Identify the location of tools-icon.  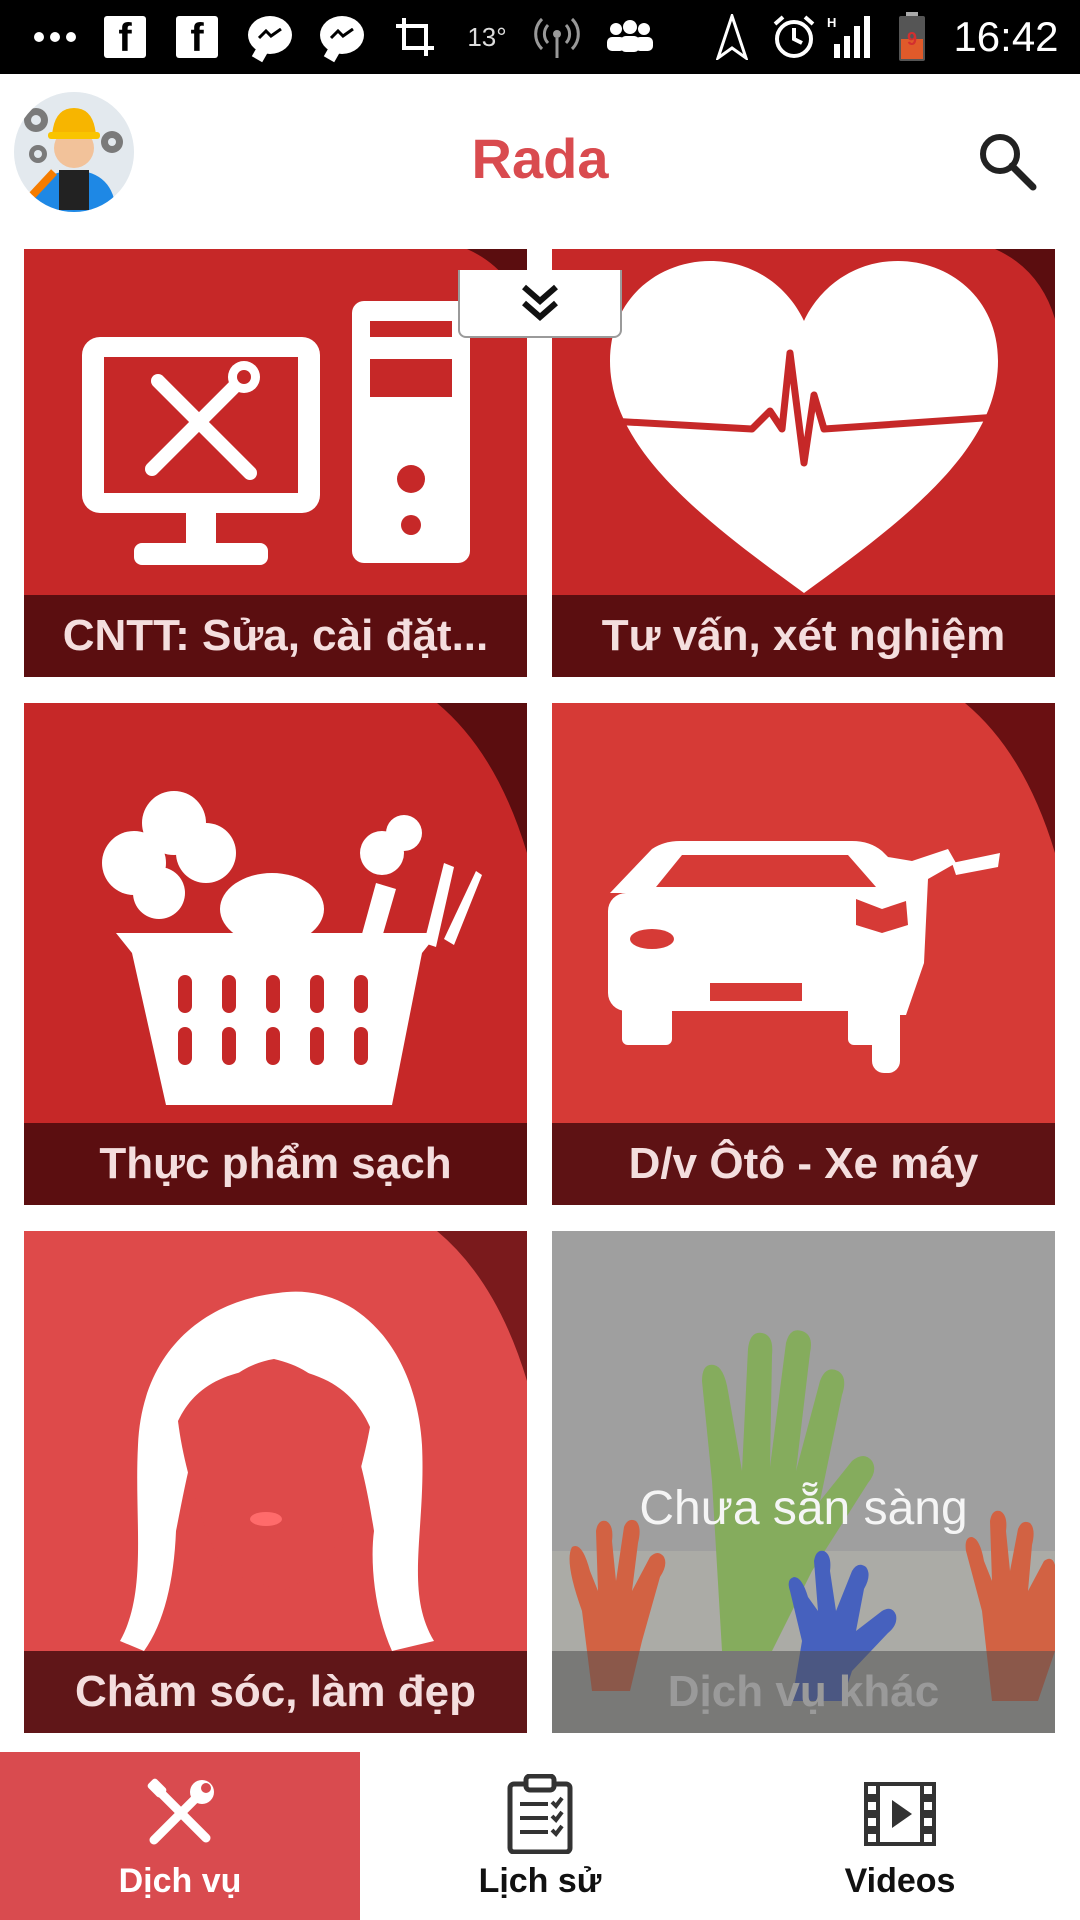
(180, 1811).